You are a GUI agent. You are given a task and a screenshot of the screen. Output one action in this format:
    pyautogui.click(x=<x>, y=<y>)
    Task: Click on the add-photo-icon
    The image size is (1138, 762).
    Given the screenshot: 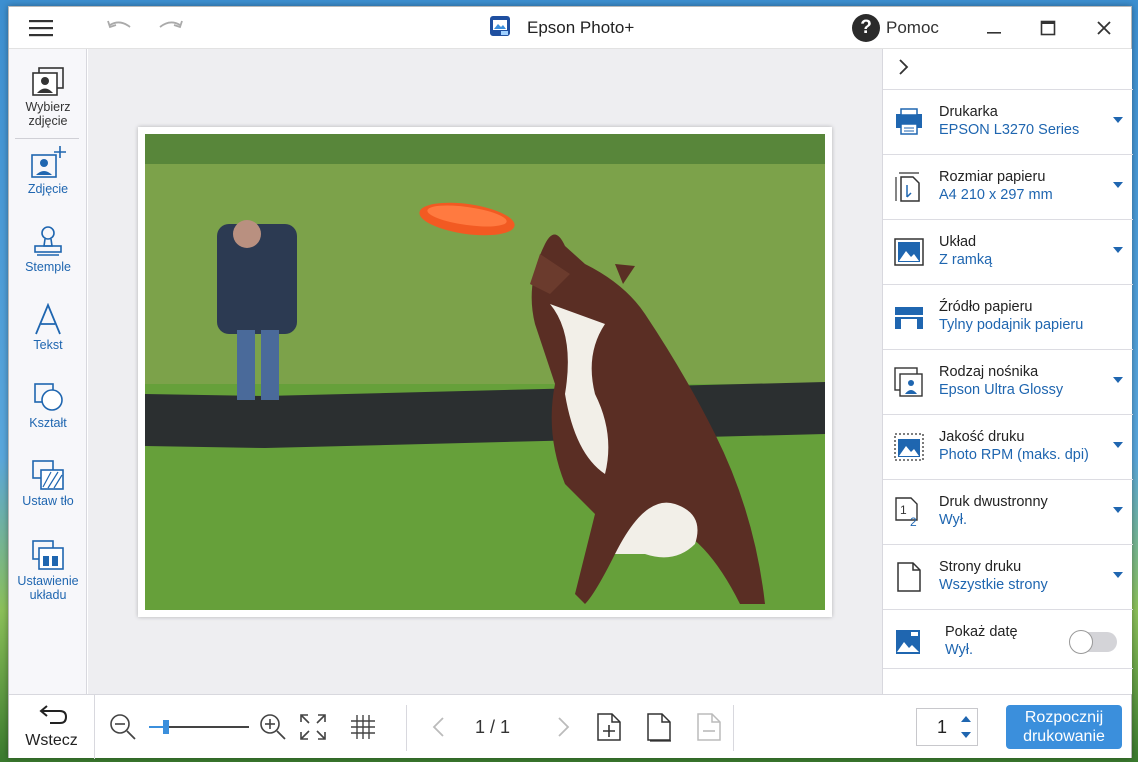 What is the action you would take?
    pyautogui.click(x=48, y=162)
    